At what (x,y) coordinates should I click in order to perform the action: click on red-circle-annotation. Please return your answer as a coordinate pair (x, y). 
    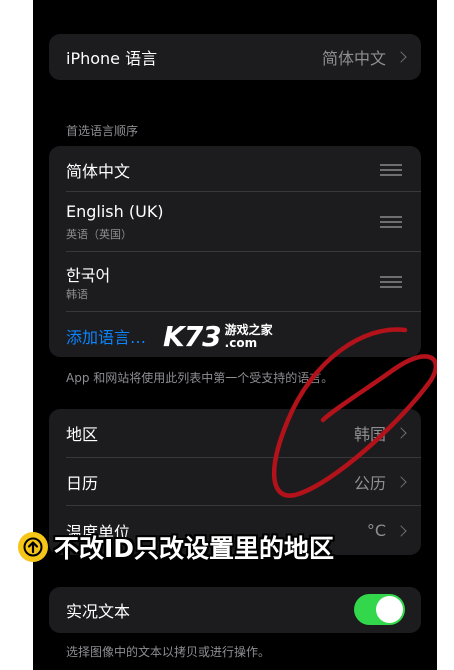
    Looking at the image, I should click on (354, 412).